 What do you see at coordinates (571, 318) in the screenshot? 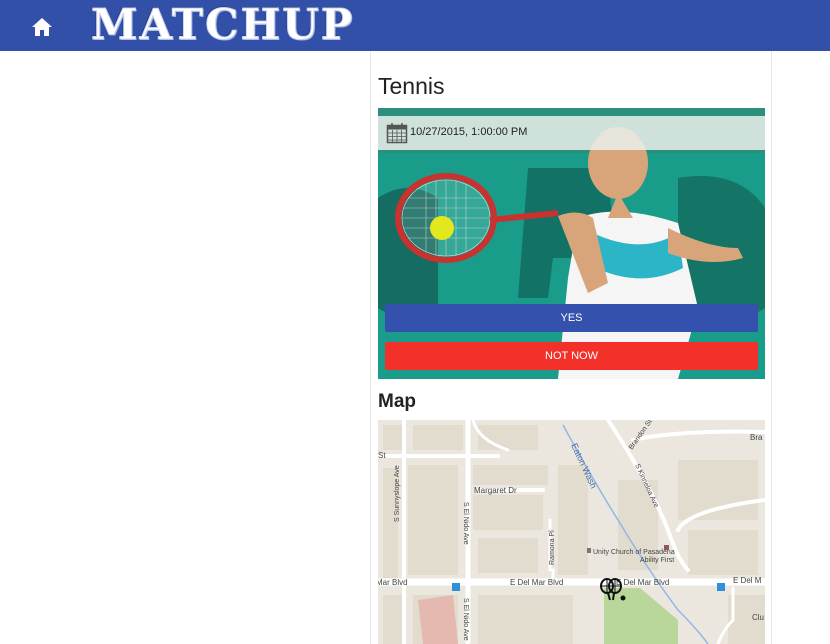
I see `yes-button: YES` at bounding box center [571, 318].